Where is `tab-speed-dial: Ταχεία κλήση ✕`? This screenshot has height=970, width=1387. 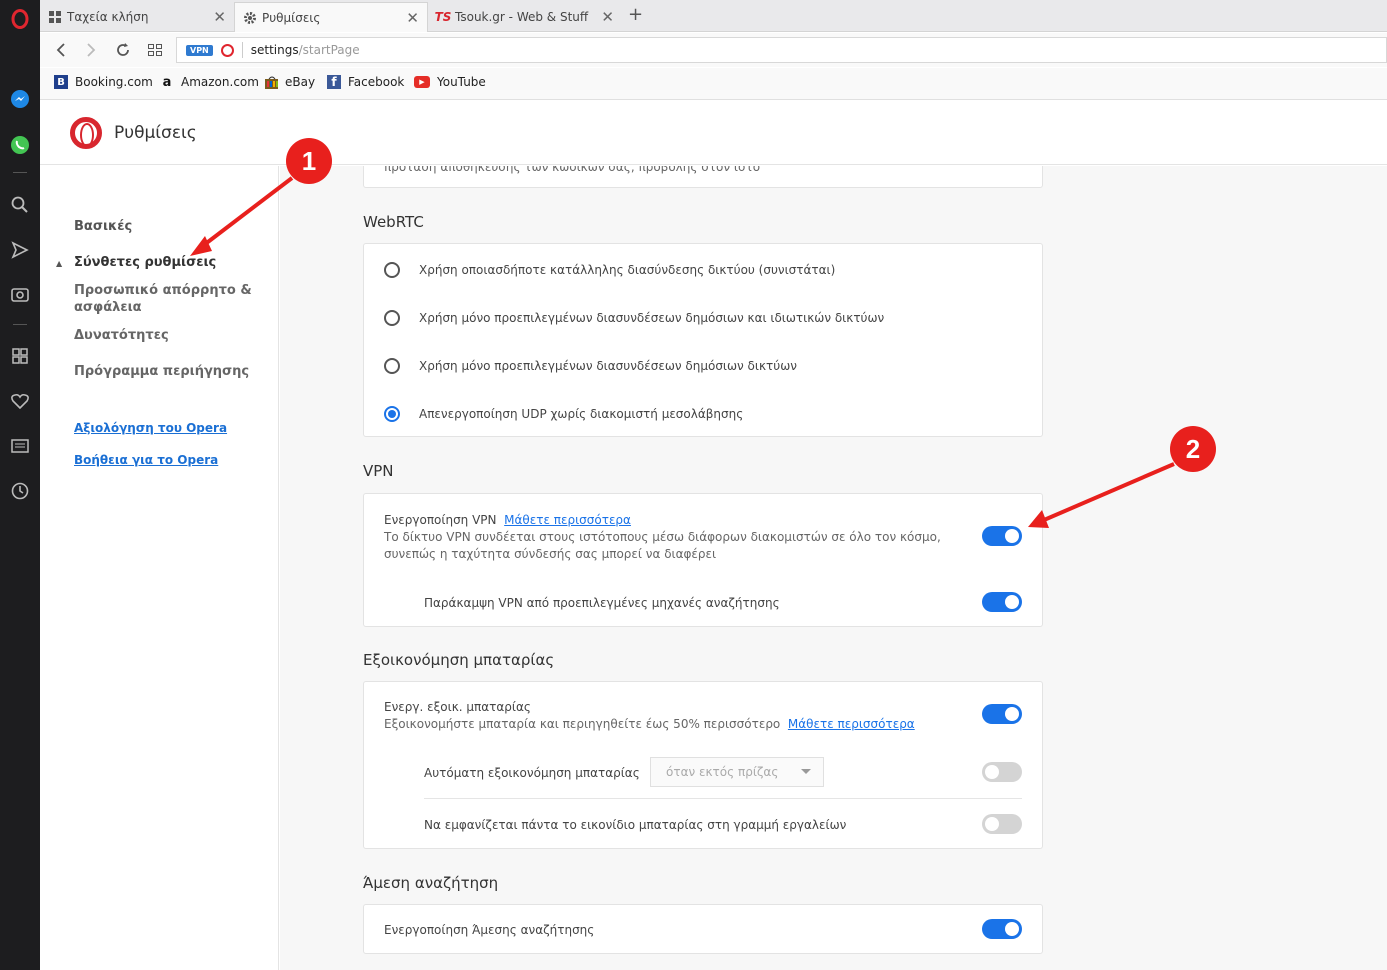 tab-speed-dial: Ταχεία κλήση ✕ is located at coordinates (137, 17).